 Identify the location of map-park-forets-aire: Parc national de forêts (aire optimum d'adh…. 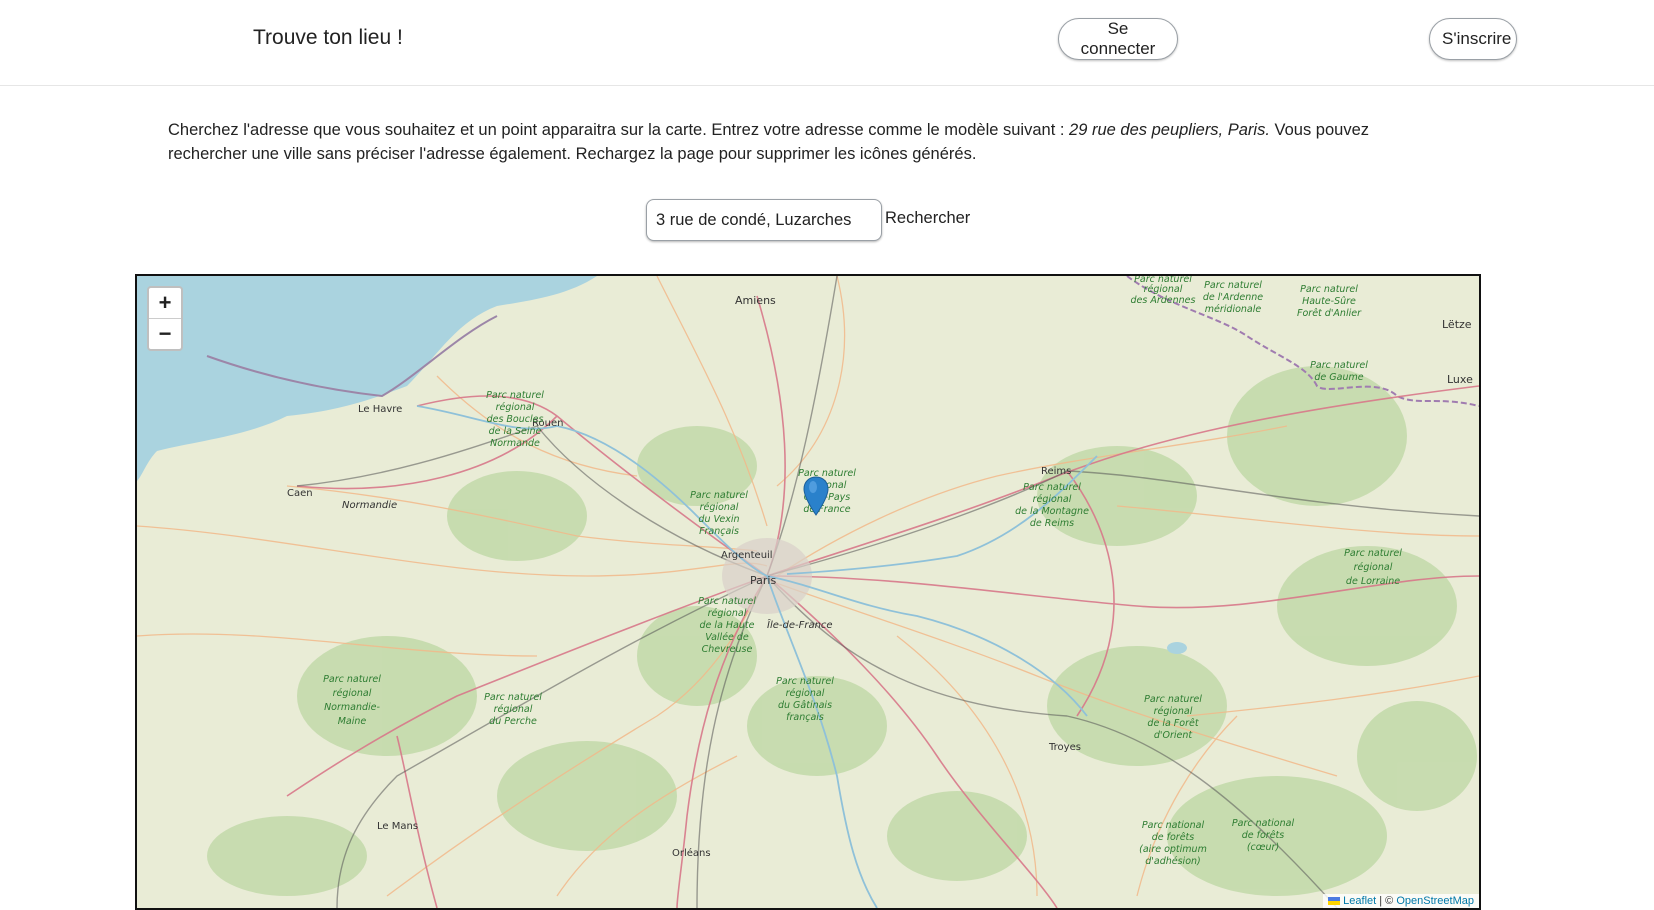
(1173, 843).